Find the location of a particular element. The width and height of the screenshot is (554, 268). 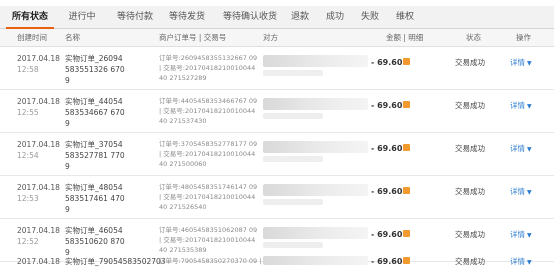

tab-failed: 失败 is located at coordinates (370, 17).